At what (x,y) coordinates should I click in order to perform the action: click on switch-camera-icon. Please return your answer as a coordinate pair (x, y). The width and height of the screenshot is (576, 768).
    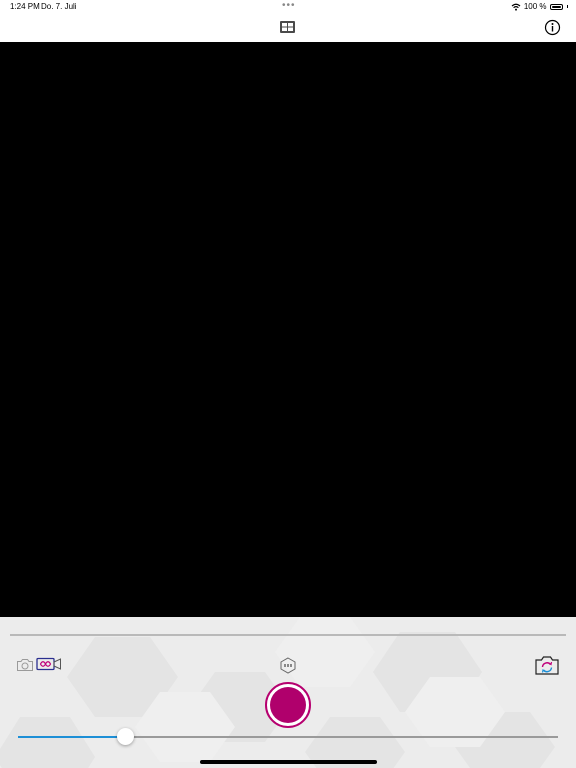
    Looking at the image, I should click on (547, 665).